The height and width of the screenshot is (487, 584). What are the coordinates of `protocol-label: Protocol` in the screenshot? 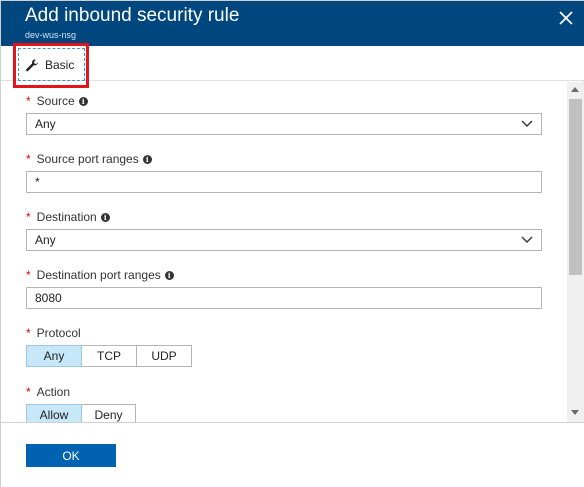 It's located at (58, 333).